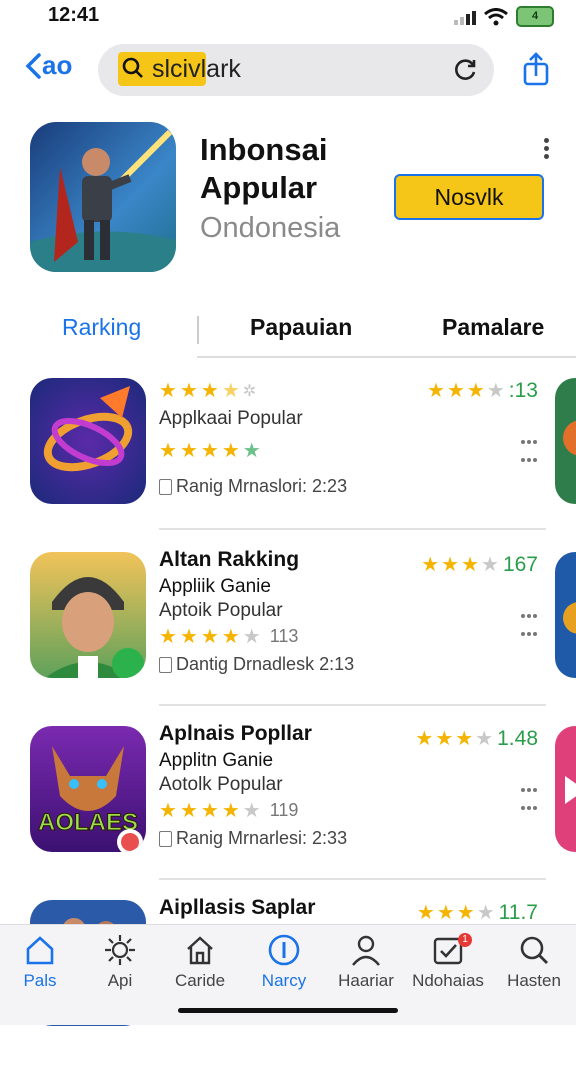 The image size is (576, 1066). I want to click on battery-icon: 4, so click(535, 16).